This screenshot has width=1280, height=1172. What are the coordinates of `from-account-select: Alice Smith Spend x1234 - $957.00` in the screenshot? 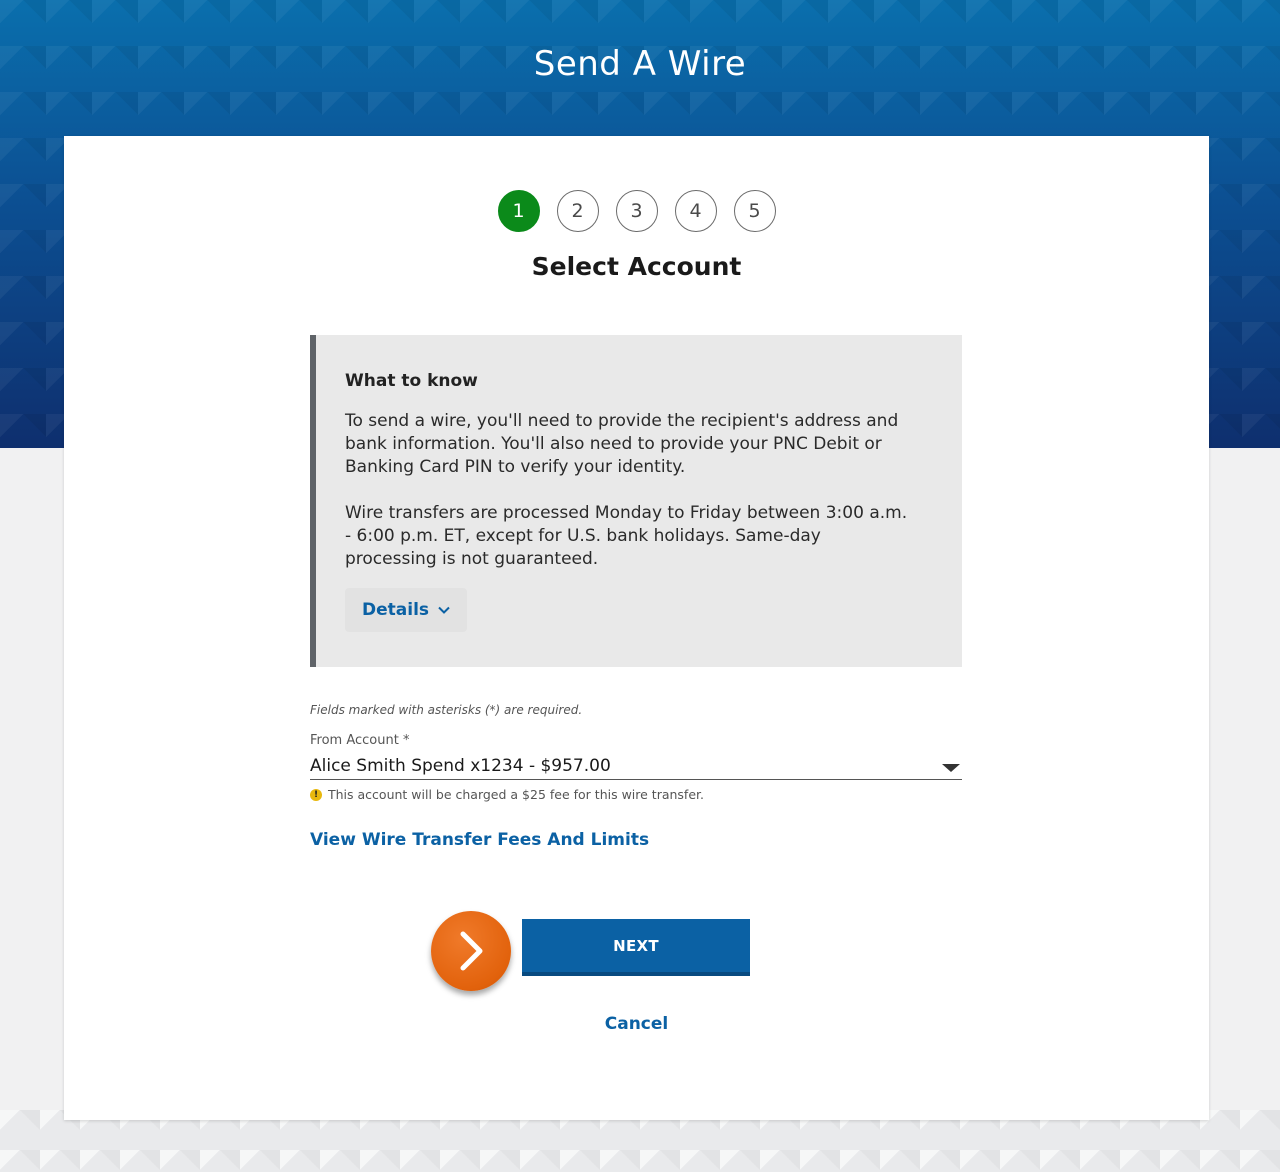 It's located at (636, 767).